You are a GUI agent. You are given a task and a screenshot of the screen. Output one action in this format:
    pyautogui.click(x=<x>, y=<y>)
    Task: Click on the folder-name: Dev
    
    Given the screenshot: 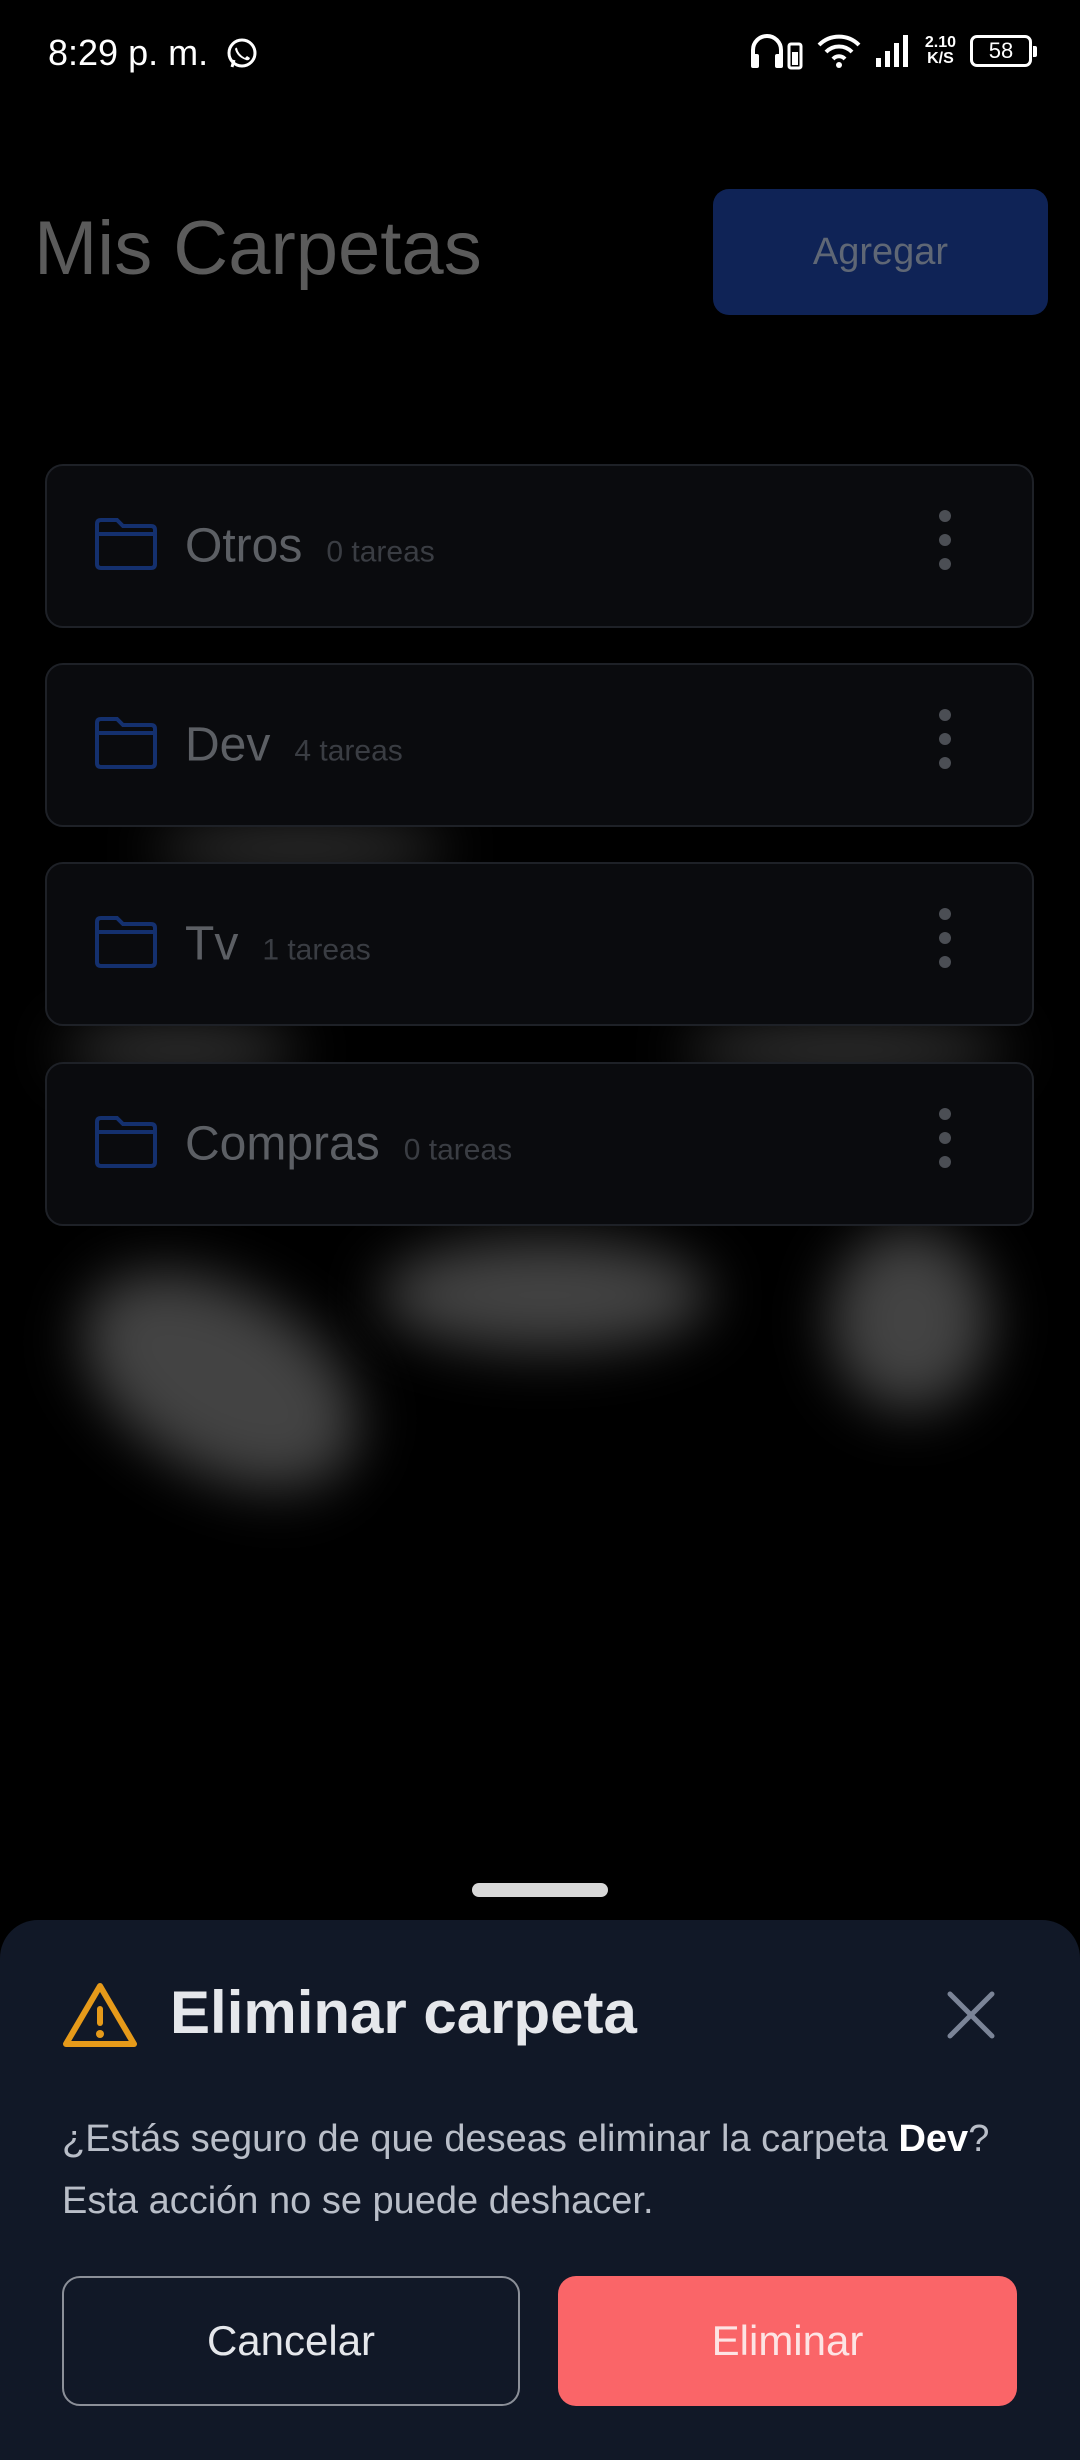 What is the action you would take?
    pyautogui.click(x=228, y=745)
    